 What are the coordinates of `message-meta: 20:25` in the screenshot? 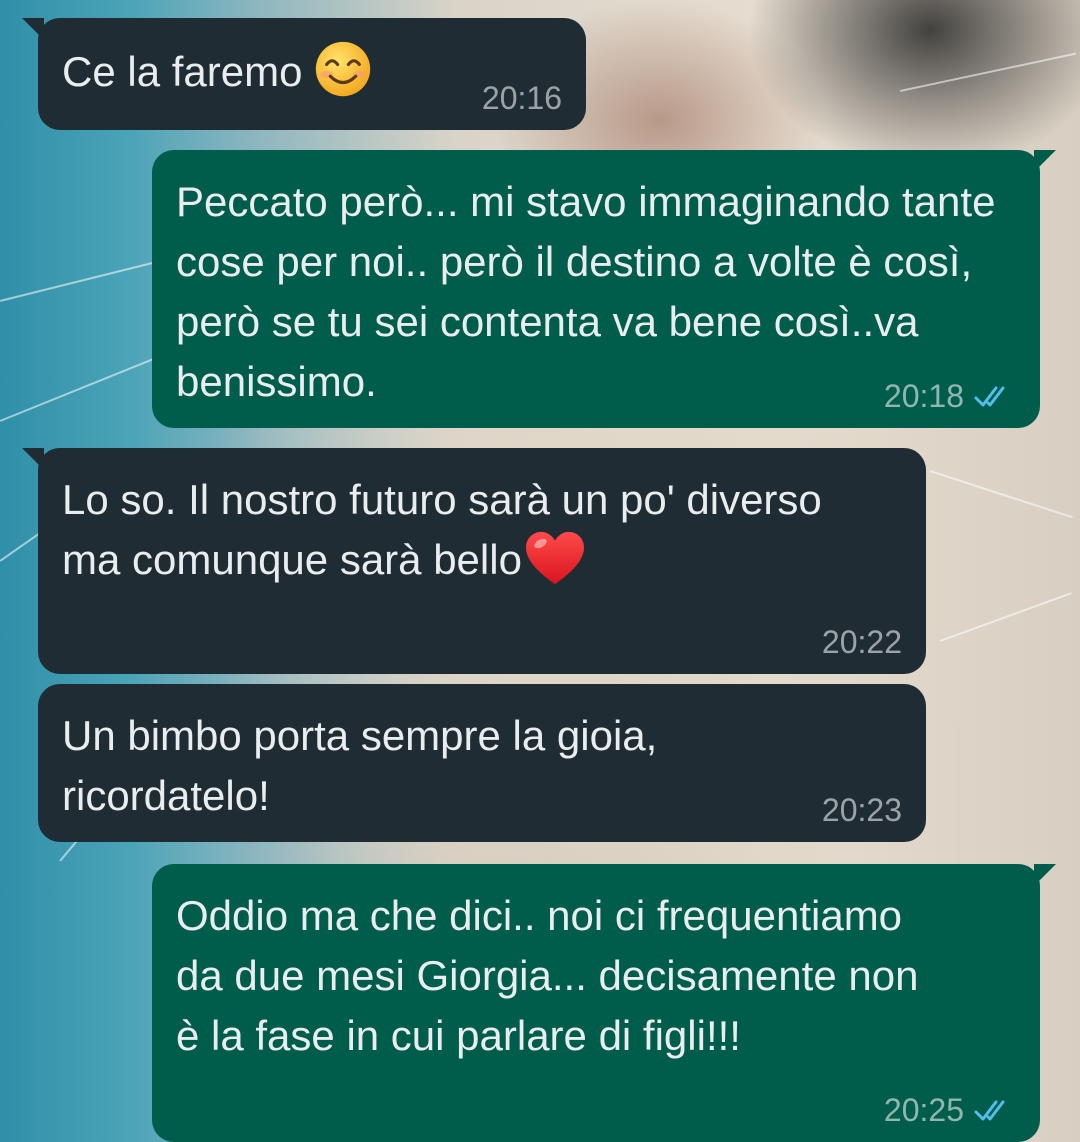 It's located at (950, 1110).